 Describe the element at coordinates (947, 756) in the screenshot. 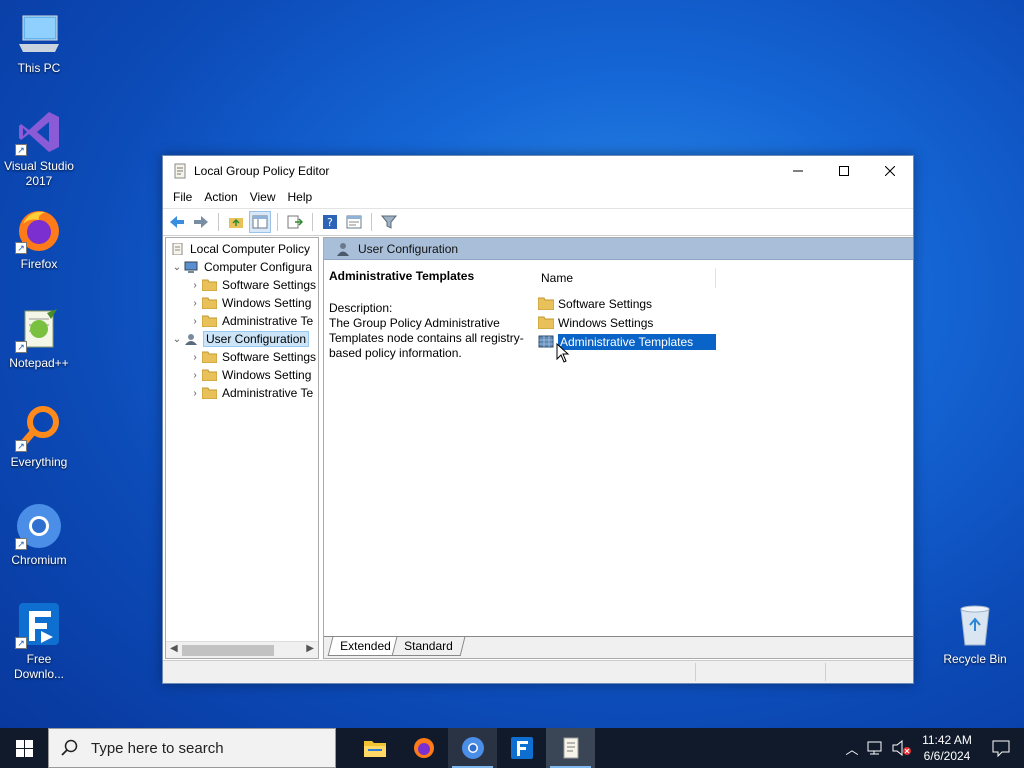

I see `clock-date: 6/6/2024` at that location.